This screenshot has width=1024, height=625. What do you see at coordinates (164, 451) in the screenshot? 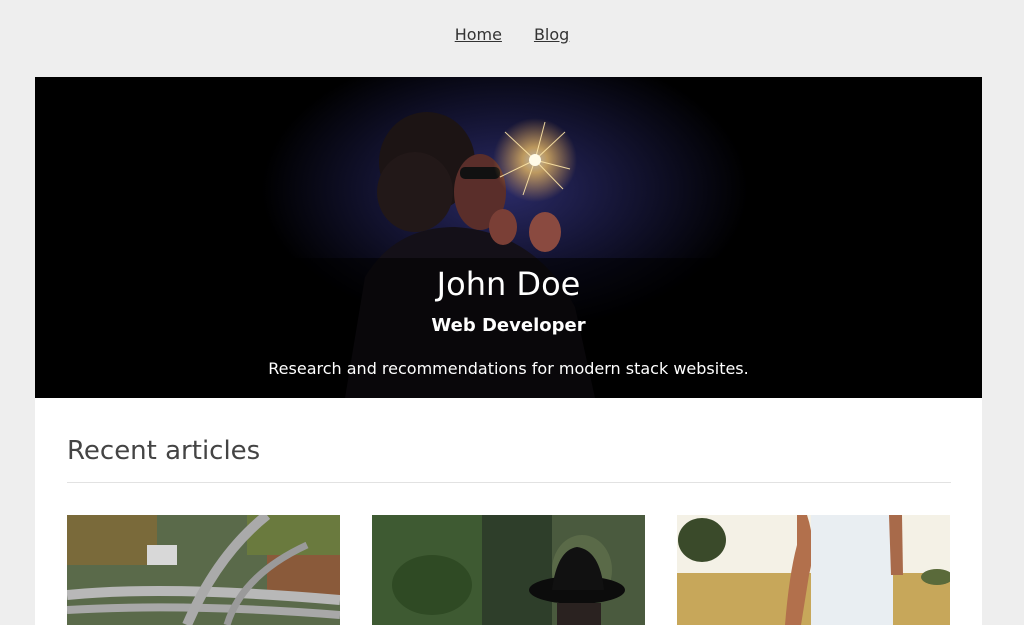
I see `section-title-recent-articles: Recent articles` at bounding box center [164, 451].